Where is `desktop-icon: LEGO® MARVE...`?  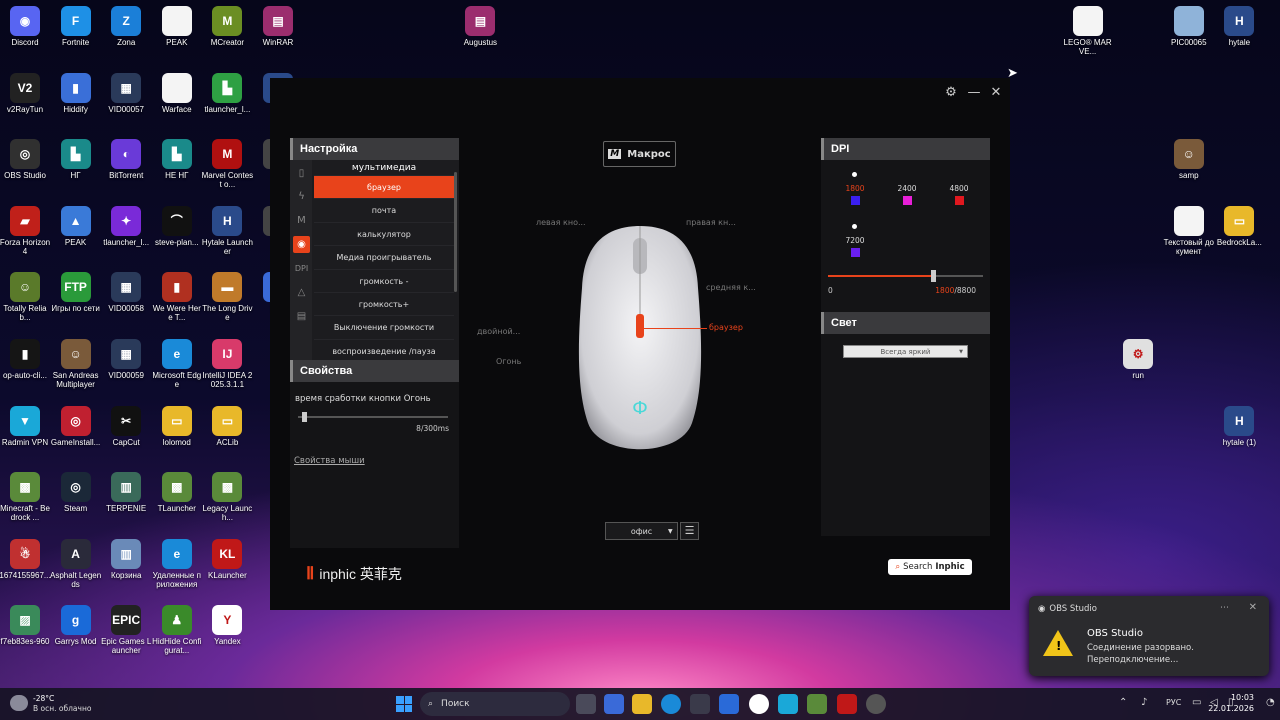
desktop-icon: LEGO® MARVE... is located at coordinates (1088, 31).